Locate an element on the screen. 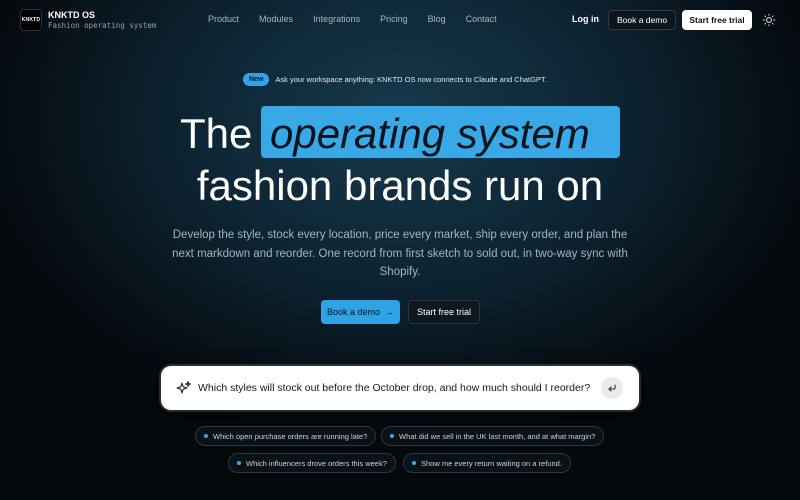 This screenshot has height=500, width=800. login-link: Log in is located at coordinates (585, 19).